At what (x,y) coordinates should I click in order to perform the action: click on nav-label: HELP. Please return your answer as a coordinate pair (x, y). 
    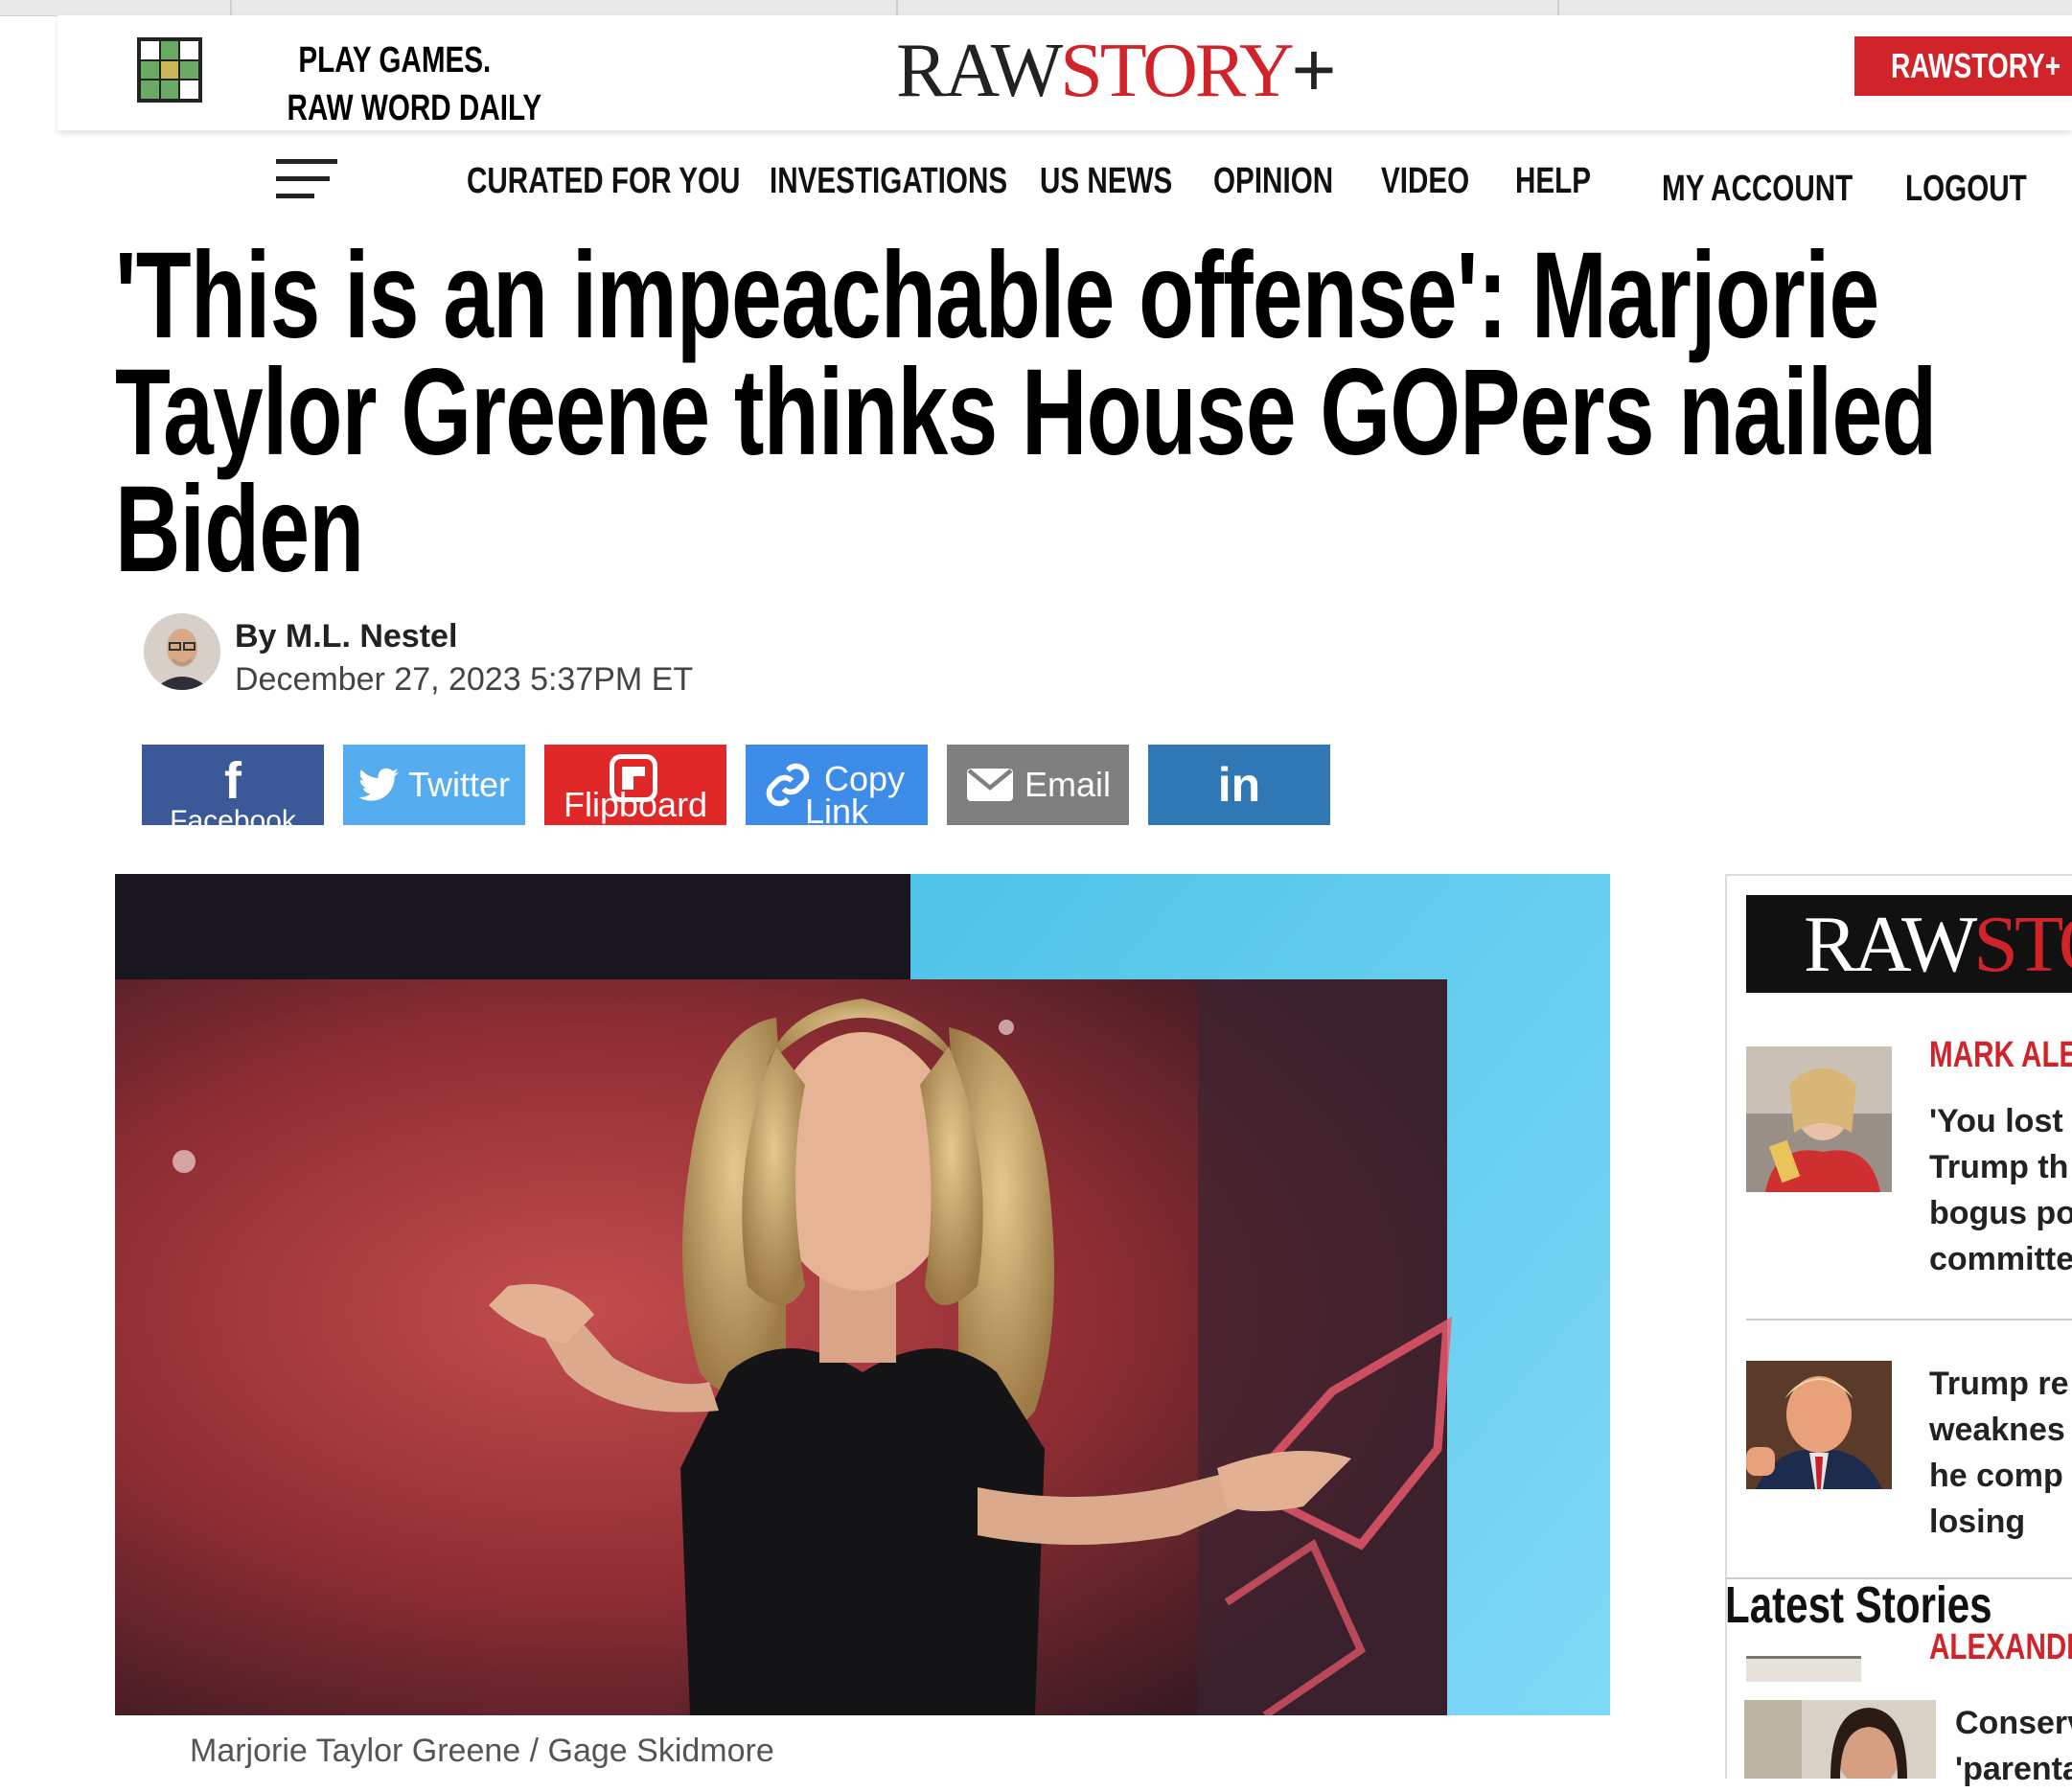
    Looking at the image, I should click on (1553, 181).